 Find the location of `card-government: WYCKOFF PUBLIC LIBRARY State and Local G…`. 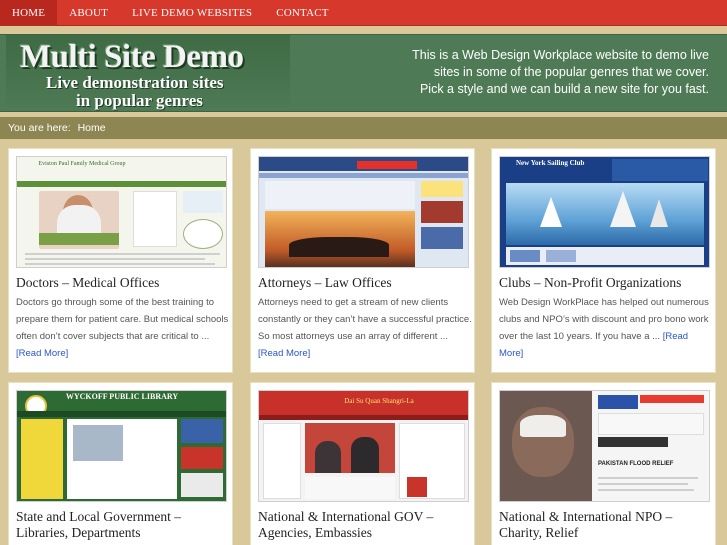

card-government: WYCKOFF PUBLIC LIBRARY State and Local G… is located at coordinates (120, 463).